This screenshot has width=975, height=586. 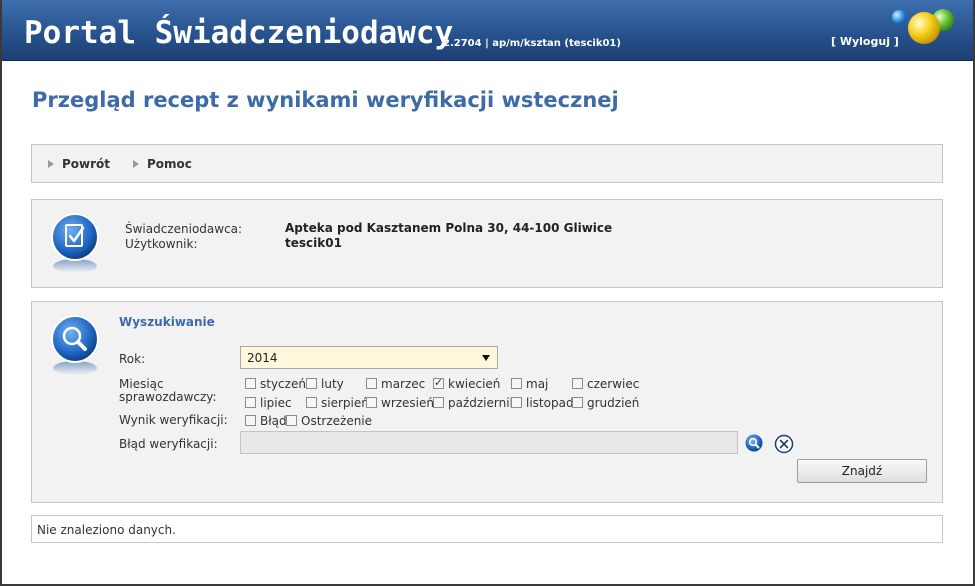 What do you see at coordinates (161, 244) in the screenshot?
I see `user-label: Użytkownik:` at bounding box center [161, 244].